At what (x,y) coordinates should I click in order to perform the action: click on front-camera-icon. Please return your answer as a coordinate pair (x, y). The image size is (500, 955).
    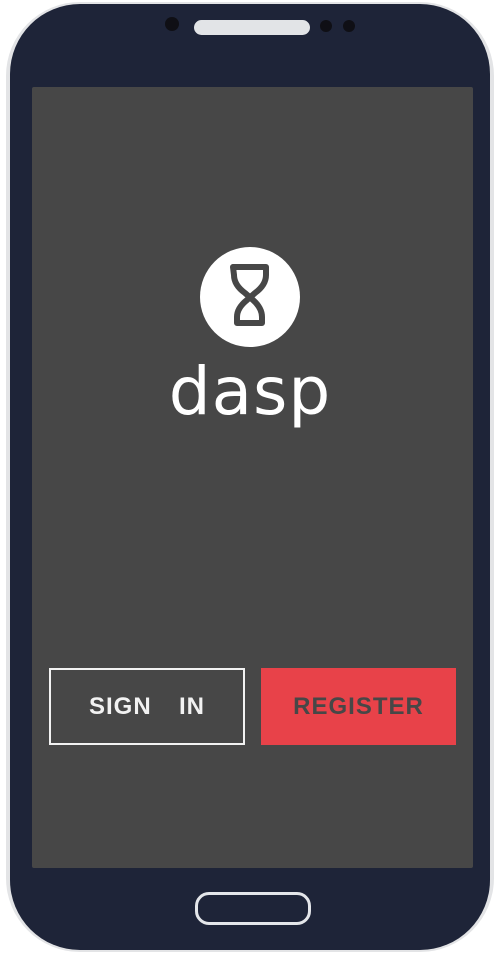
    Looking at the image, I should click on (172, 24).